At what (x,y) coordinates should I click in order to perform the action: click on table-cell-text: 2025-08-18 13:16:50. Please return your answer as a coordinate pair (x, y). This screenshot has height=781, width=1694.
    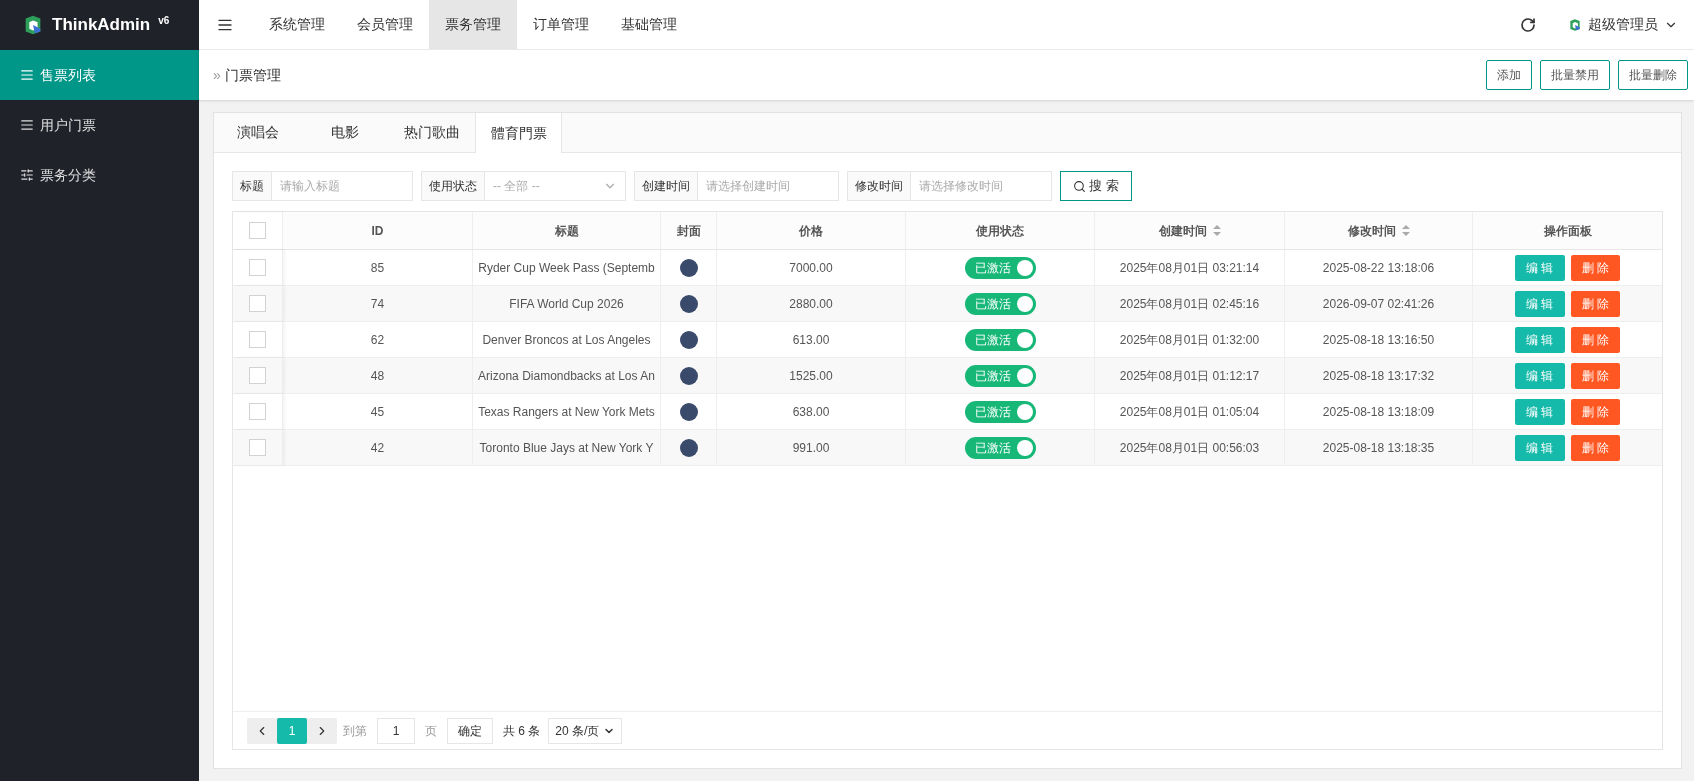
    Looking at the image, I should click on (1378, 340).